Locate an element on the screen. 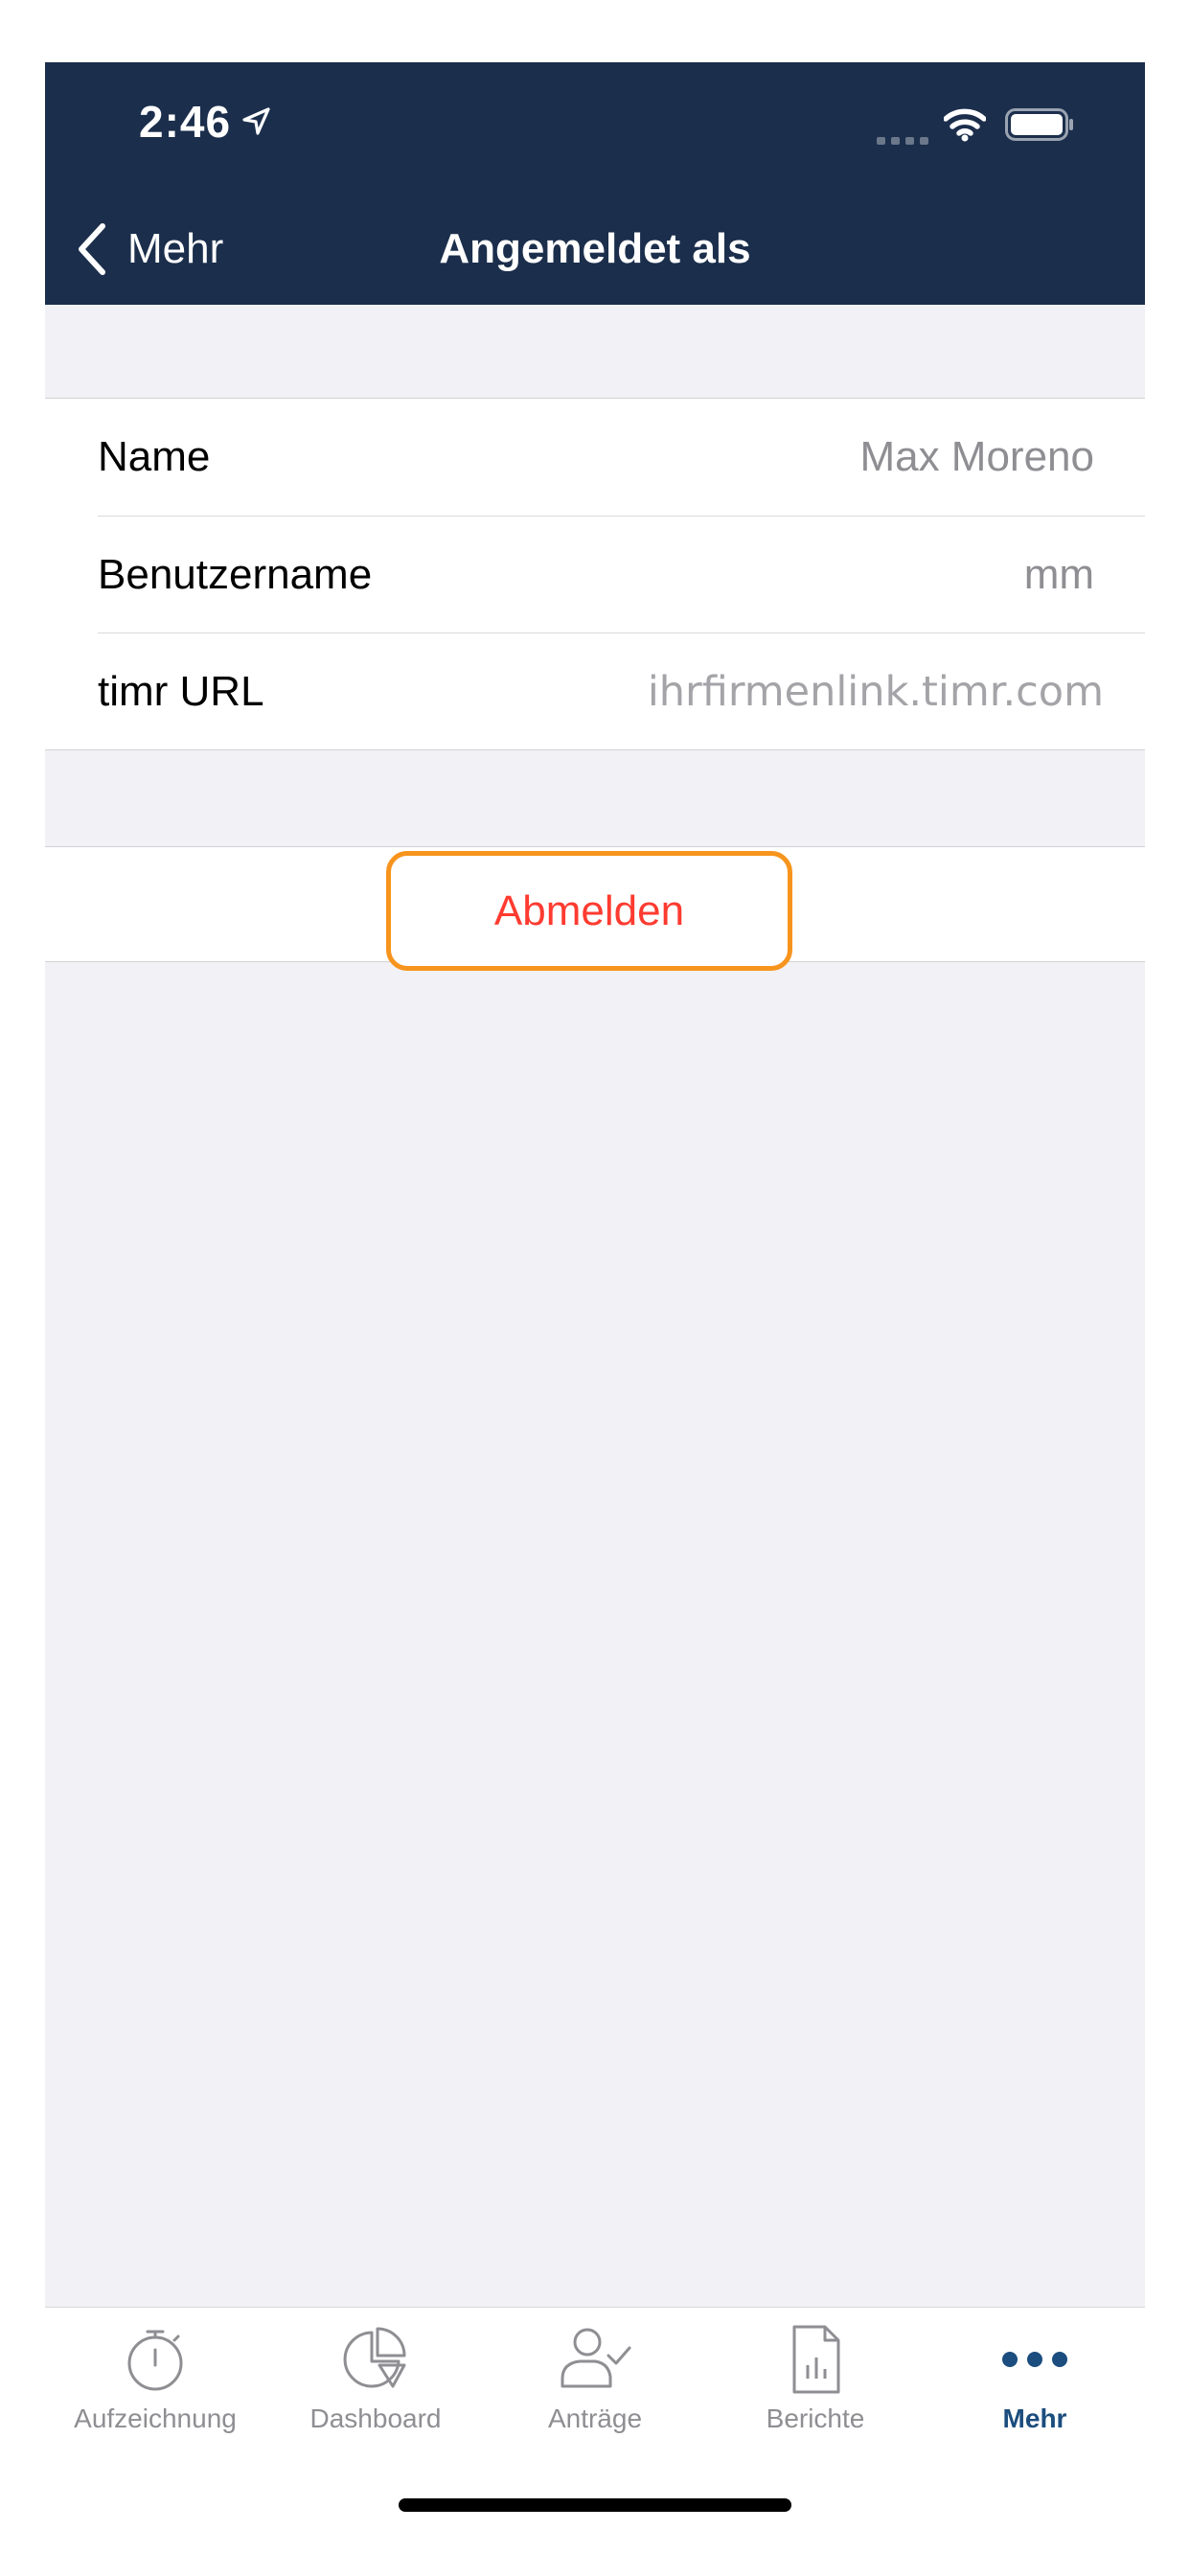 This screenshot has width=1190, height=2576. battery-icon is located at coordinates (1039, 125).